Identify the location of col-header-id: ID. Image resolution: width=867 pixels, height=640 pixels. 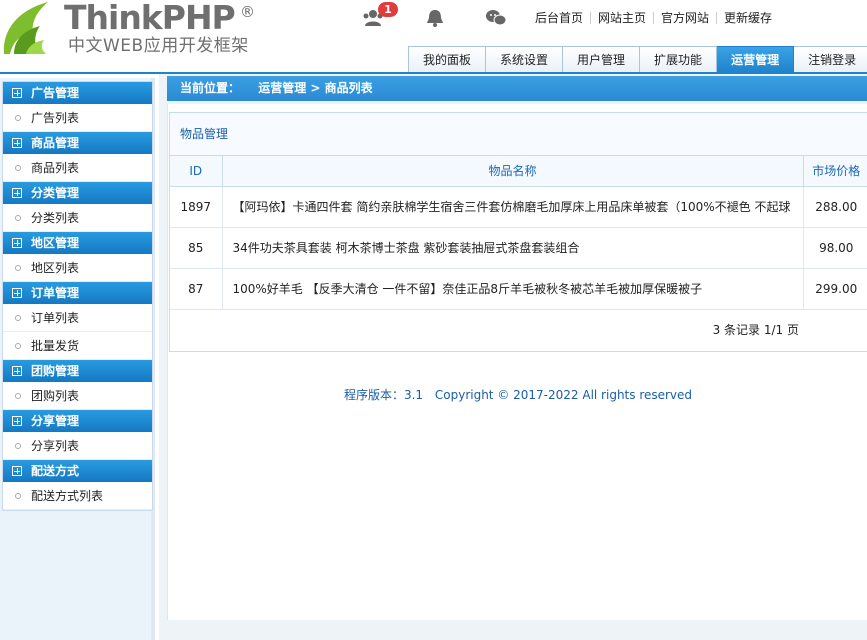
(196, 171).